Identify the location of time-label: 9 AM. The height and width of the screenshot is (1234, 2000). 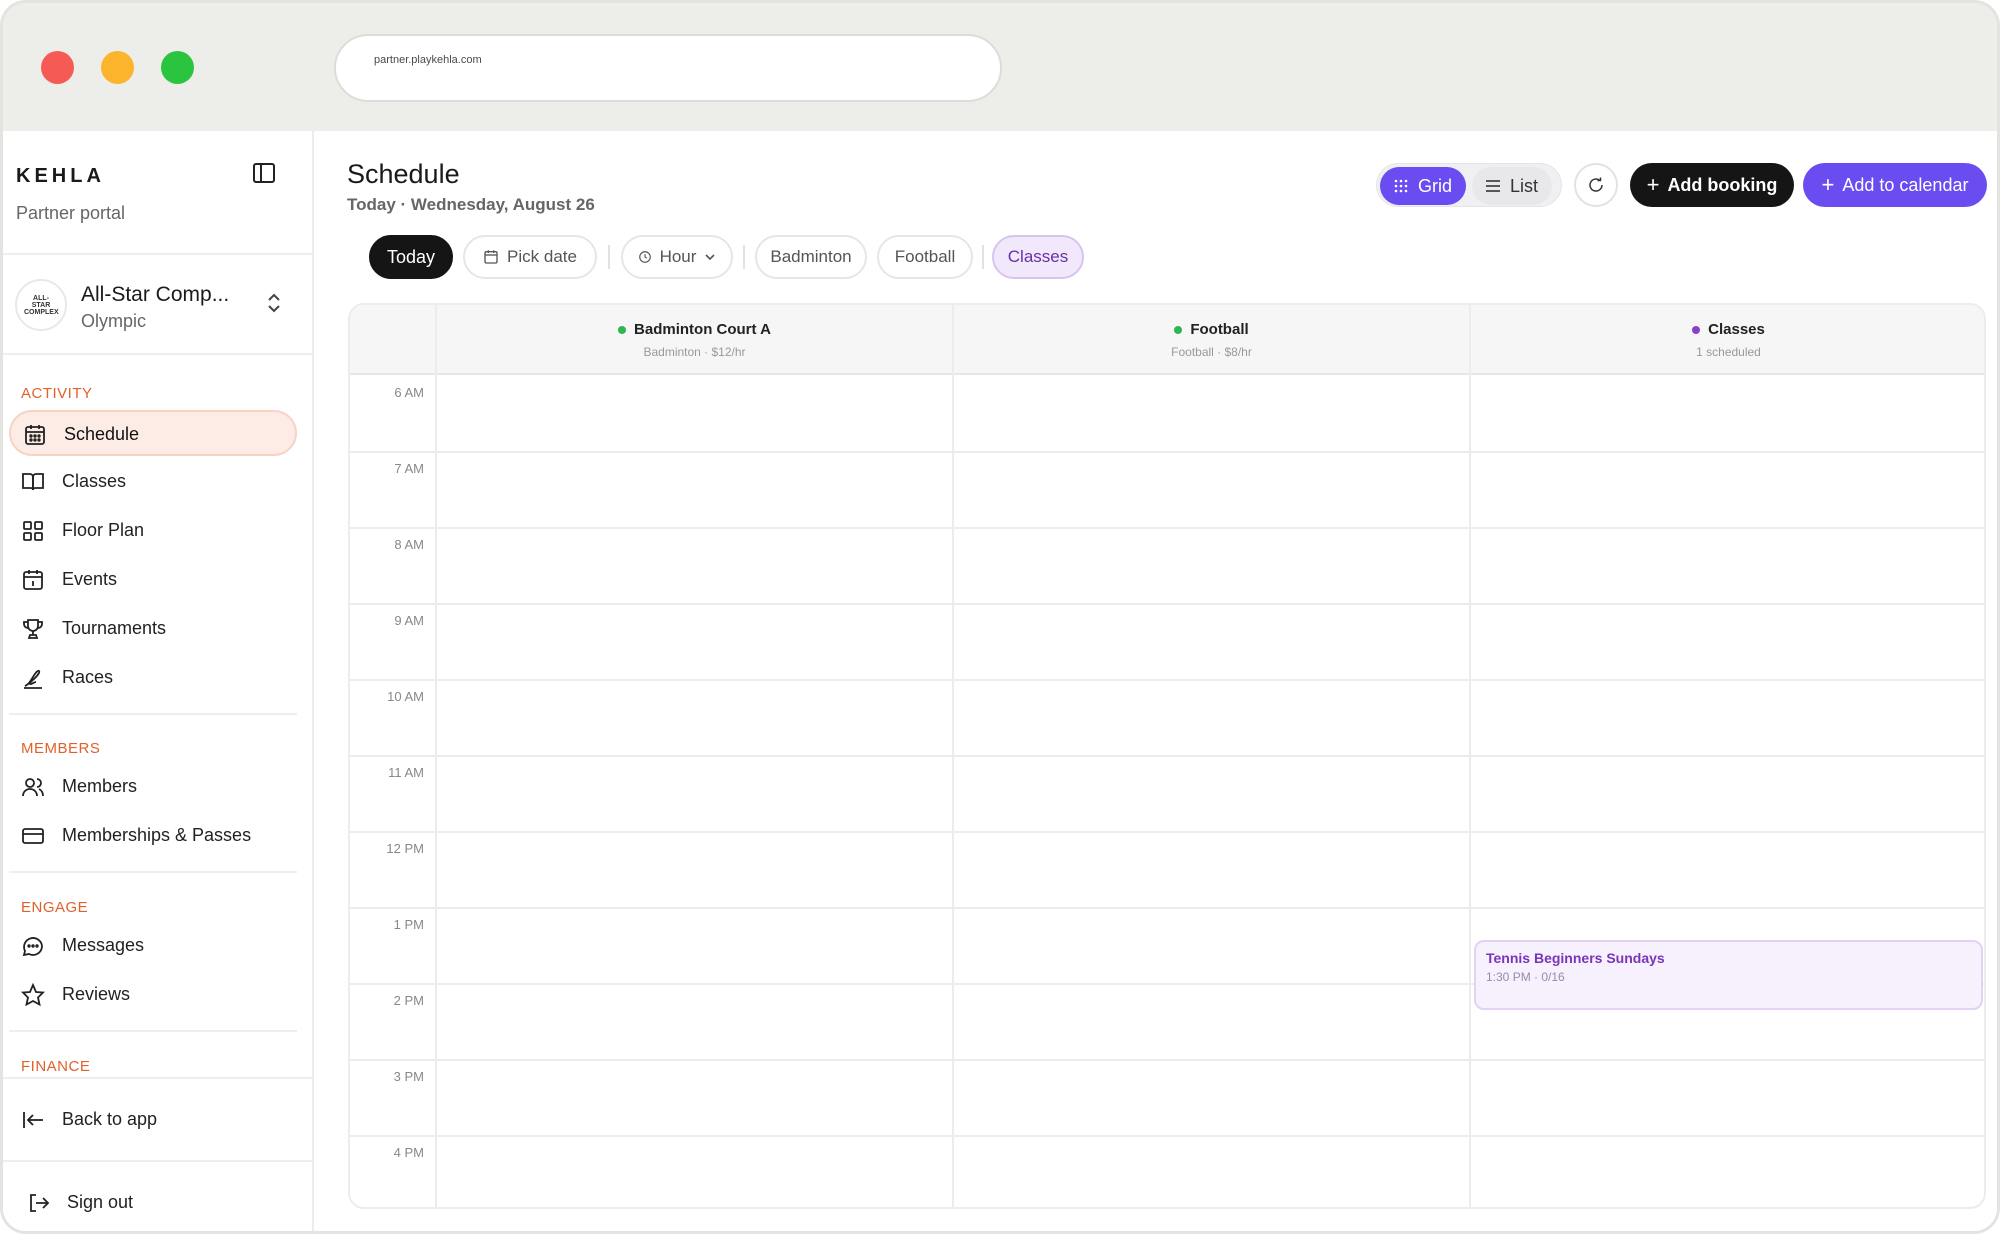
(409, 620).